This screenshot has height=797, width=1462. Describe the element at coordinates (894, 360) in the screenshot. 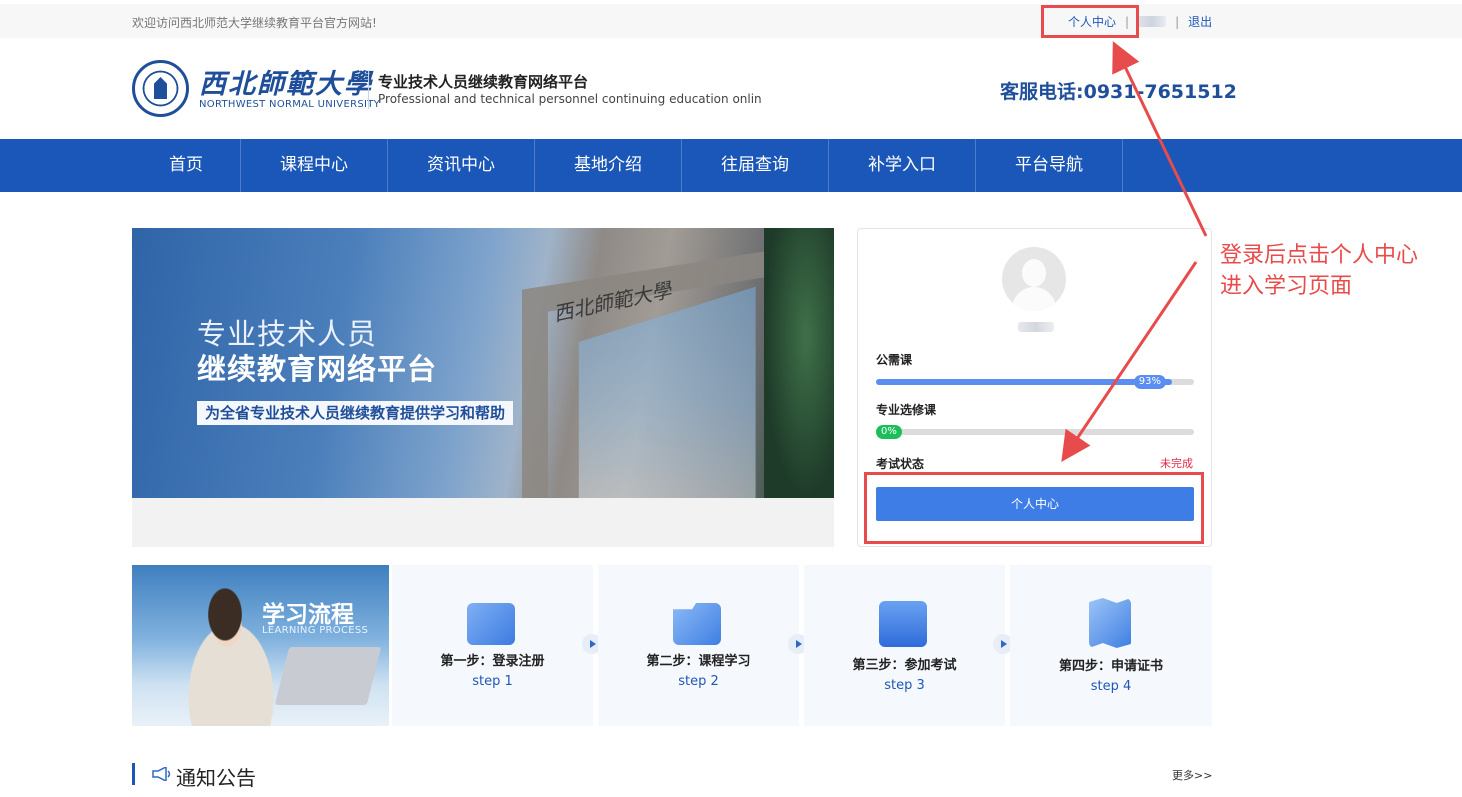

I see `required-course-label: 公需课` at that location.